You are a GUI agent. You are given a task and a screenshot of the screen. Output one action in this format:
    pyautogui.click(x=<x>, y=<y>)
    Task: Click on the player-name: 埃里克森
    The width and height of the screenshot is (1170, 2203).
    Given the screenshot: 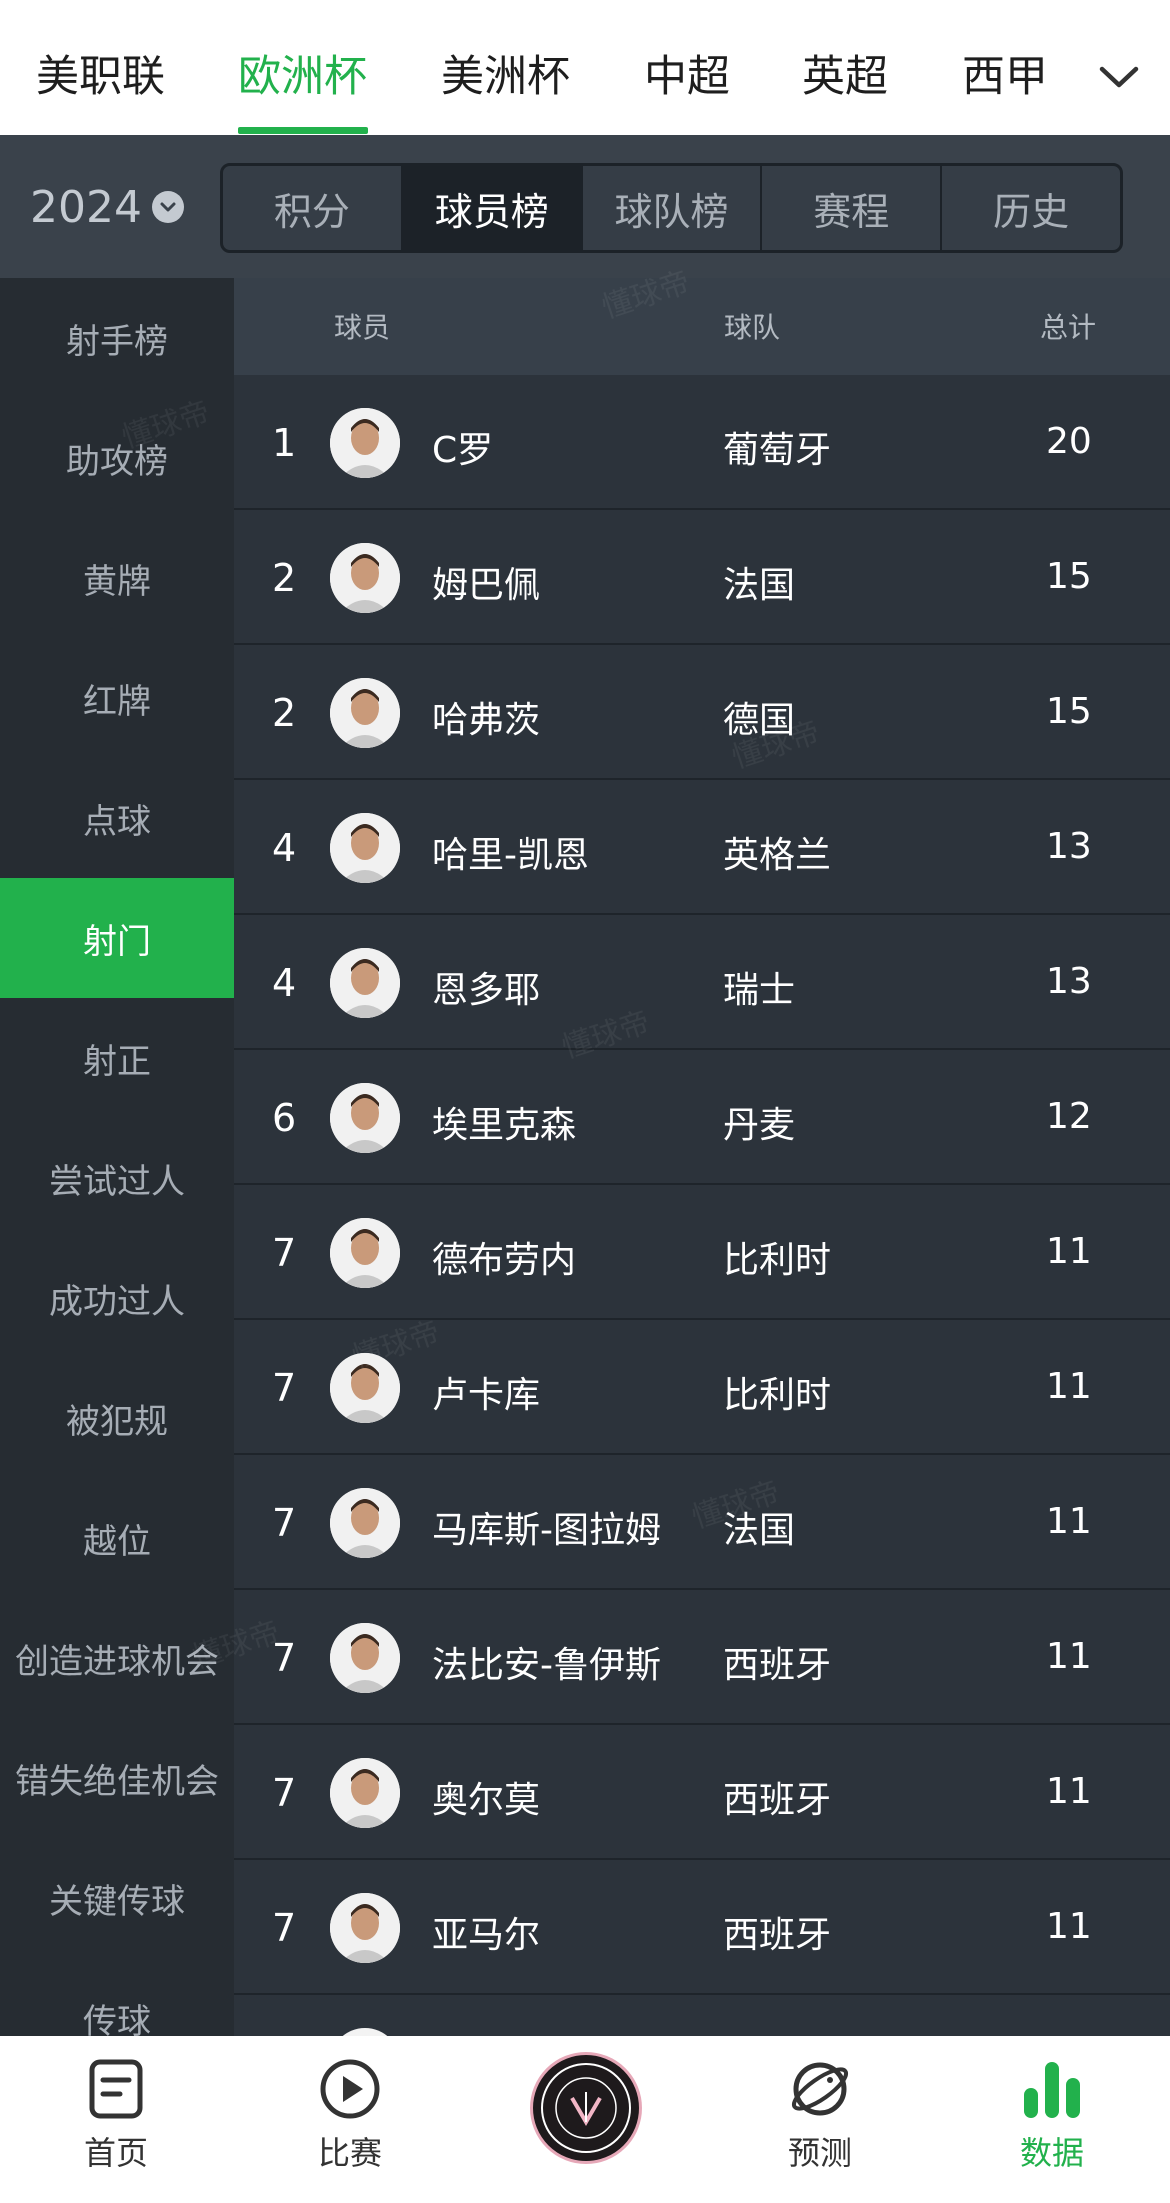 What is the action you would take?
    pyautogui.click(x=504, y=1122)
    